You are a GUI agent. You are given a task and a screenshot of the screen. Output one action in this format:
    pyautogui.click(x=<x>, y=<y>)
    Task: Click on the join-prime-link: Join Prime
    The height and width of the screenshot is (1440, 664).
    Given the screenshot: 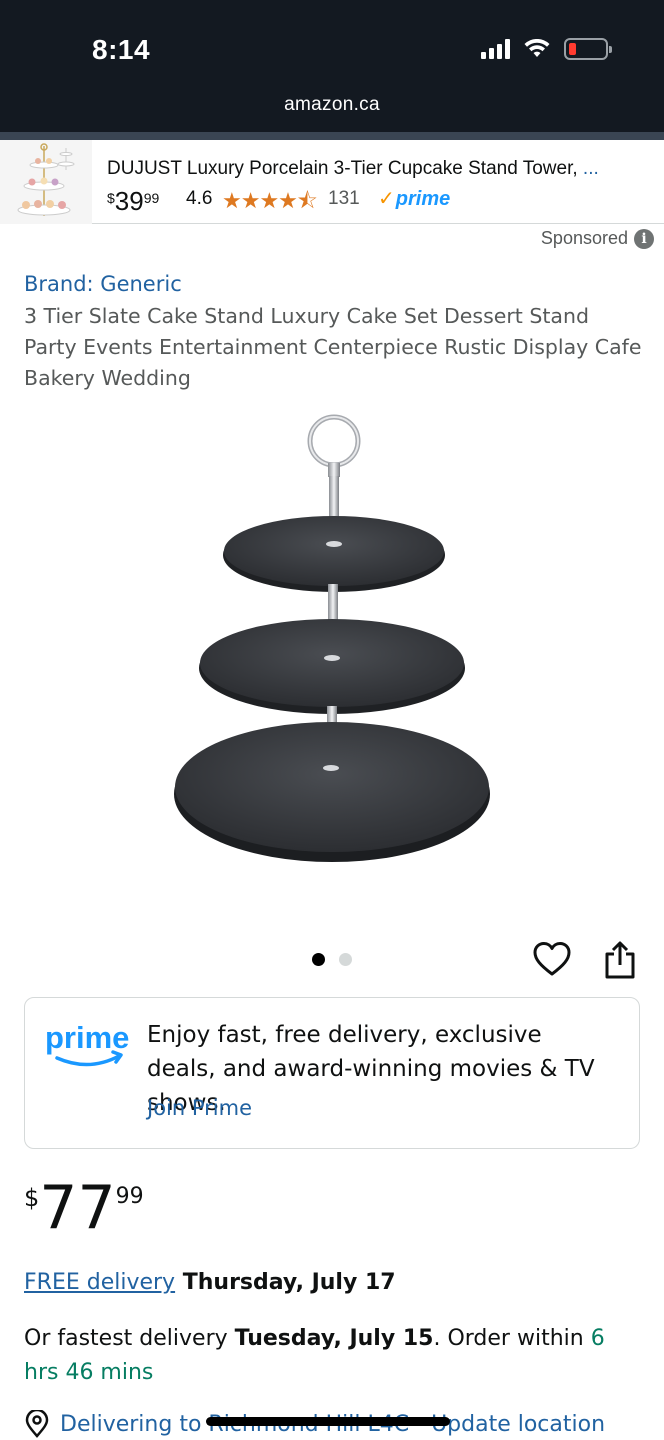 What is the action you would take?
    pyautogui.click(x=199, y=1108)
    